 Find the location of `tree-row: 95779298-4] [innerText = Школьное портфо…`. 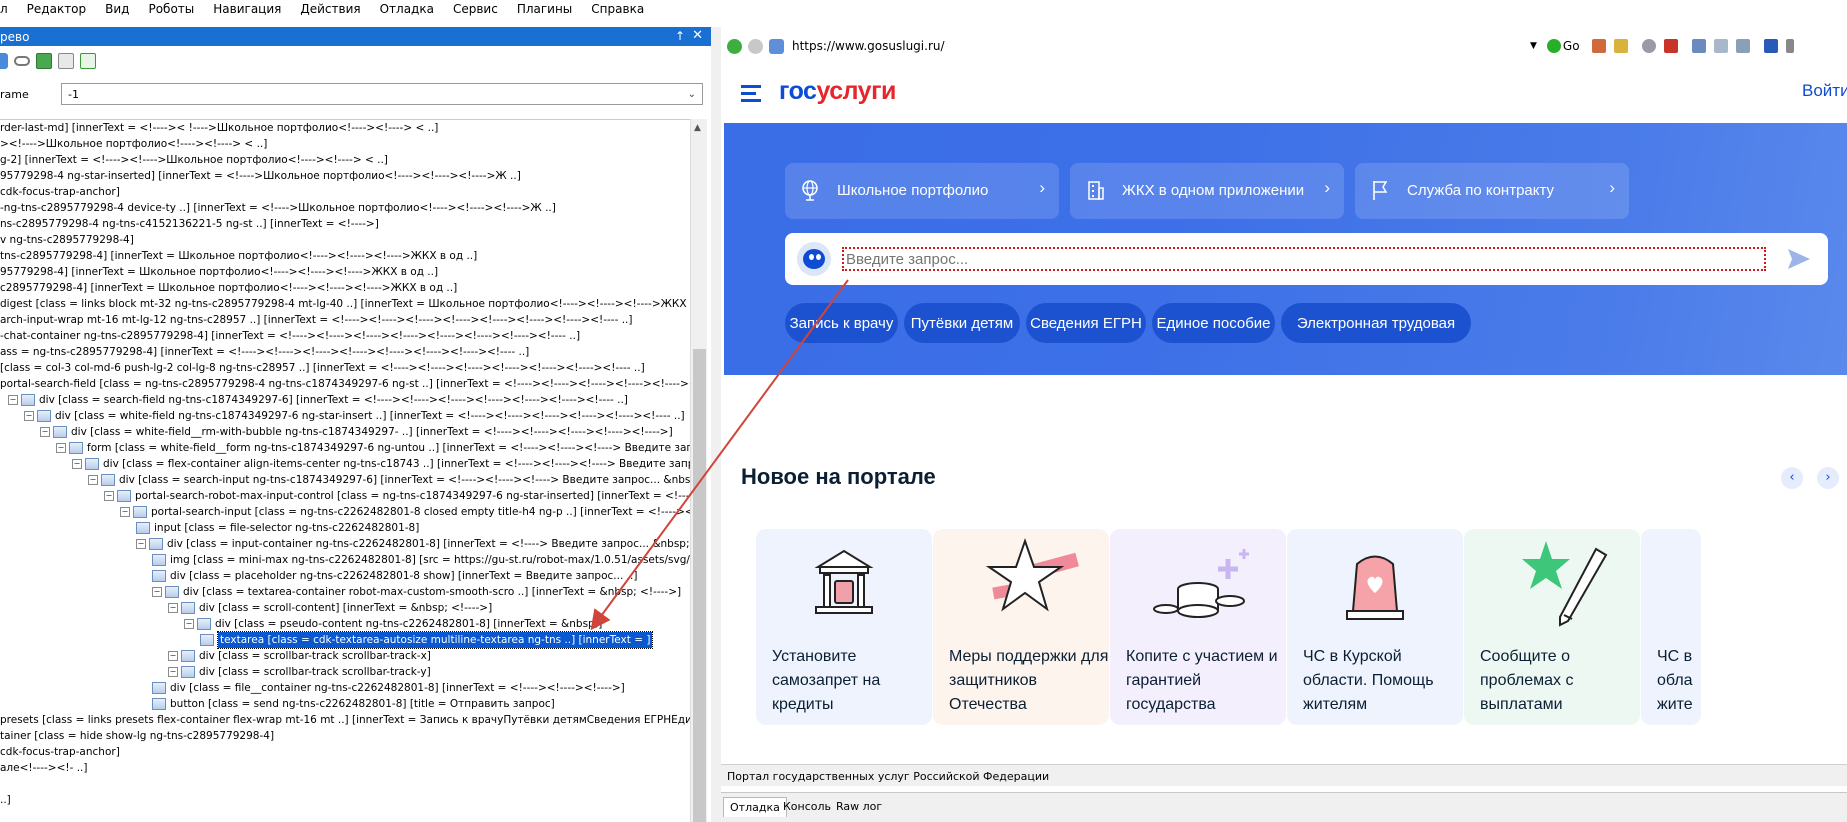

tree-row: 95779298-4] [innerText = Школьное портфо… is located at coordinates (219, 272).